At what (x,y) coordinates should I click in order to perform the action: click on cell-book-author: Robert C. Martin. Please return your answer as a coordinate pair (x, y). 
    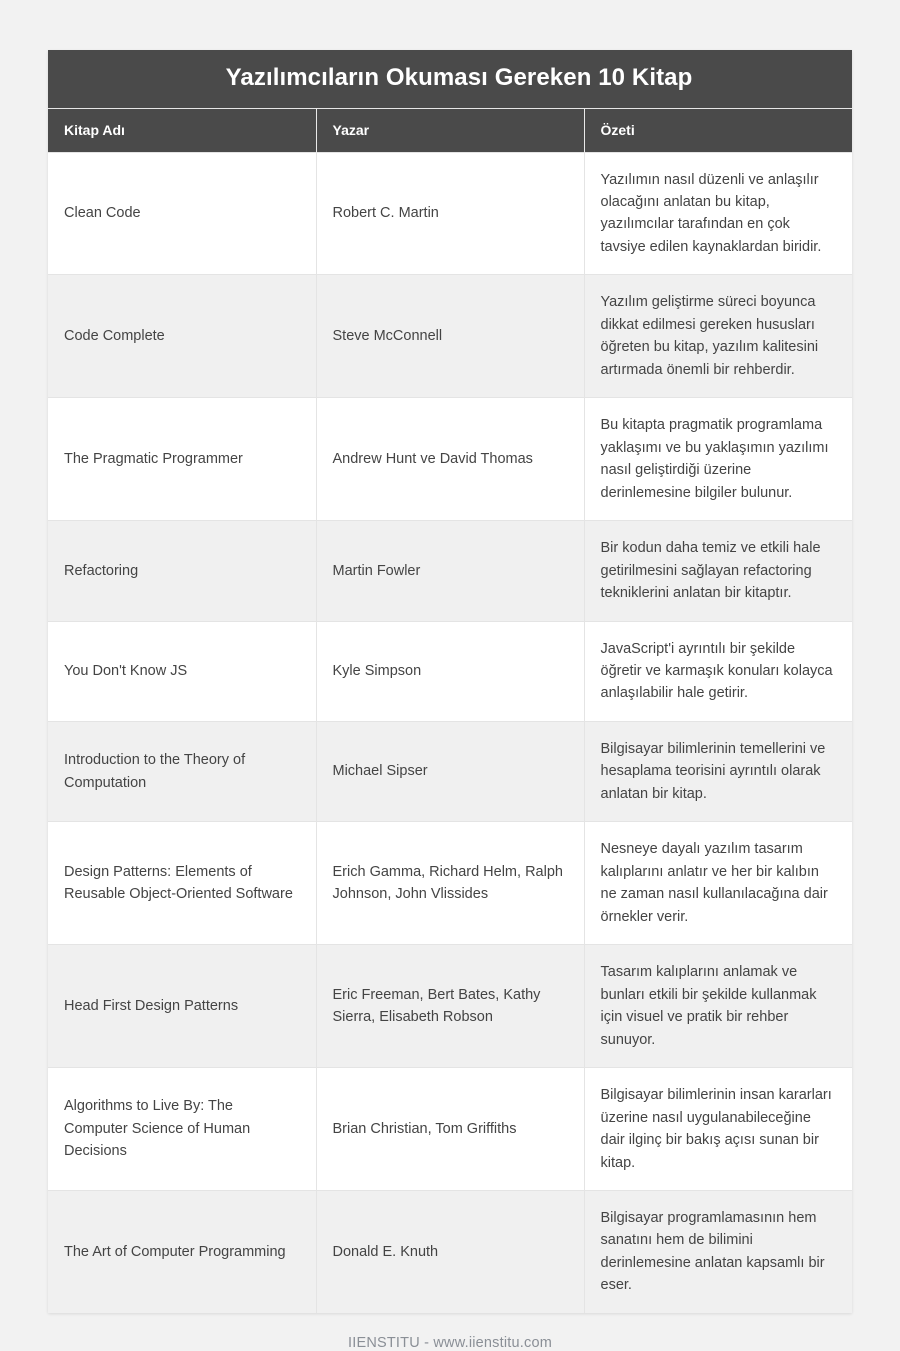
    Looking at the image, I should click on (450, 213).